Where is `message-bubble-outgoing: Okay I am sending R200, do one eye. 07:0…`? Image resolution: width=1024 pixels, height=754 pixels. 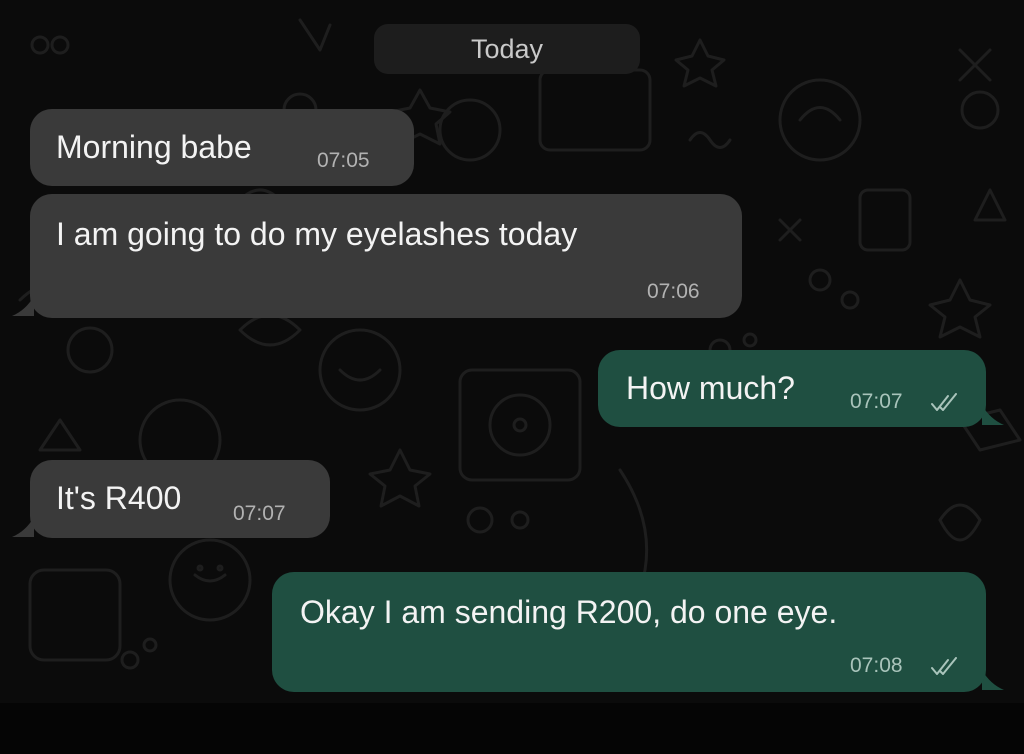
message-bubble-outgoing: Okay I am sending R200, do one eye. 07:0… is located at coordinates (629, 632).